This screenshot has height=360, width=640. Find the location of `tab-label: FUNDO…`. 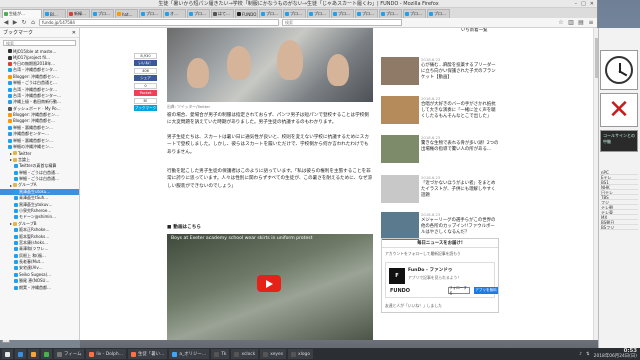

tab-label: FUNDO… is located at coordinates (249, 14).